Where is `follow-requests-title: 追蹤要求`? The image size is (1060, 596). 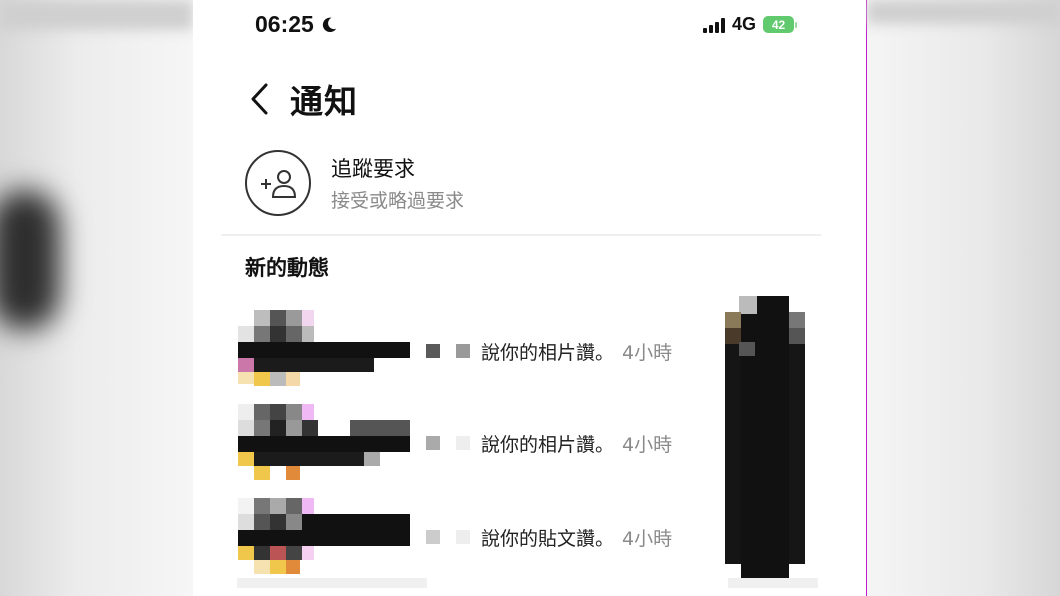 follow-requests-title: 追蹤要求 is located at coordinates (373, 169).